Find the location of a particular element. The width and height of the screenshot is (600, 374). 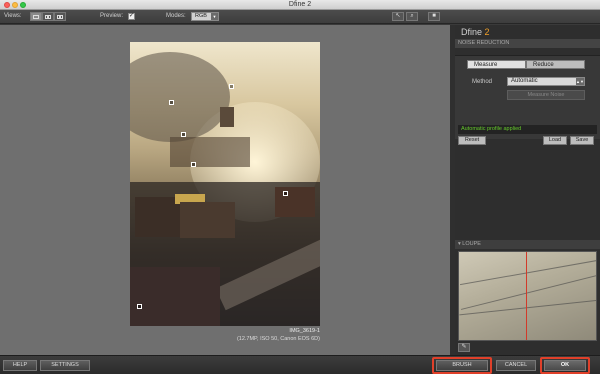

views-label: Views: is located at coordinates (13, 16).